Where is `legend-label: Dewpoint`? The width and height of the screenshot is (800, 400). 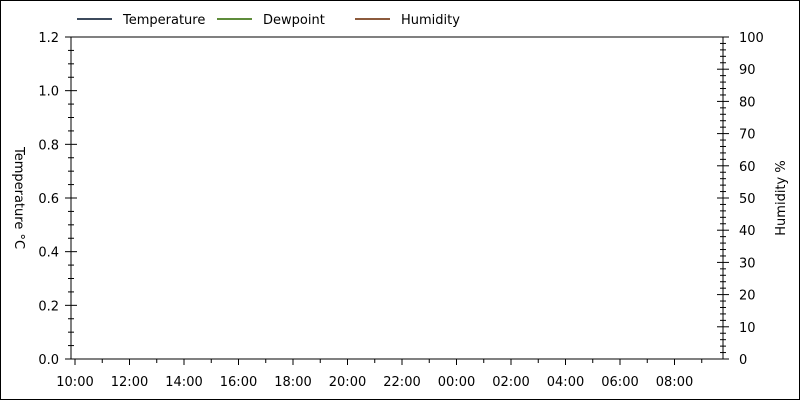
legend-label: Dewpoint is located at coordinates (294, 20).